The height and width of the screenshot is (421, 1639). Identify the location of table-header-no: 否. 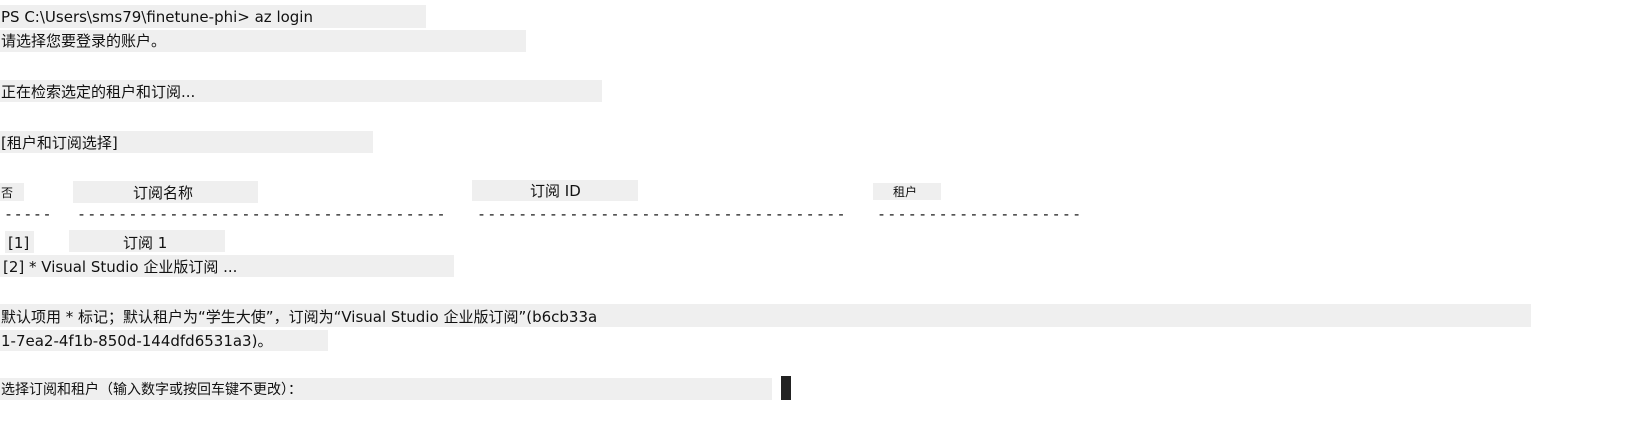
(7, 193).